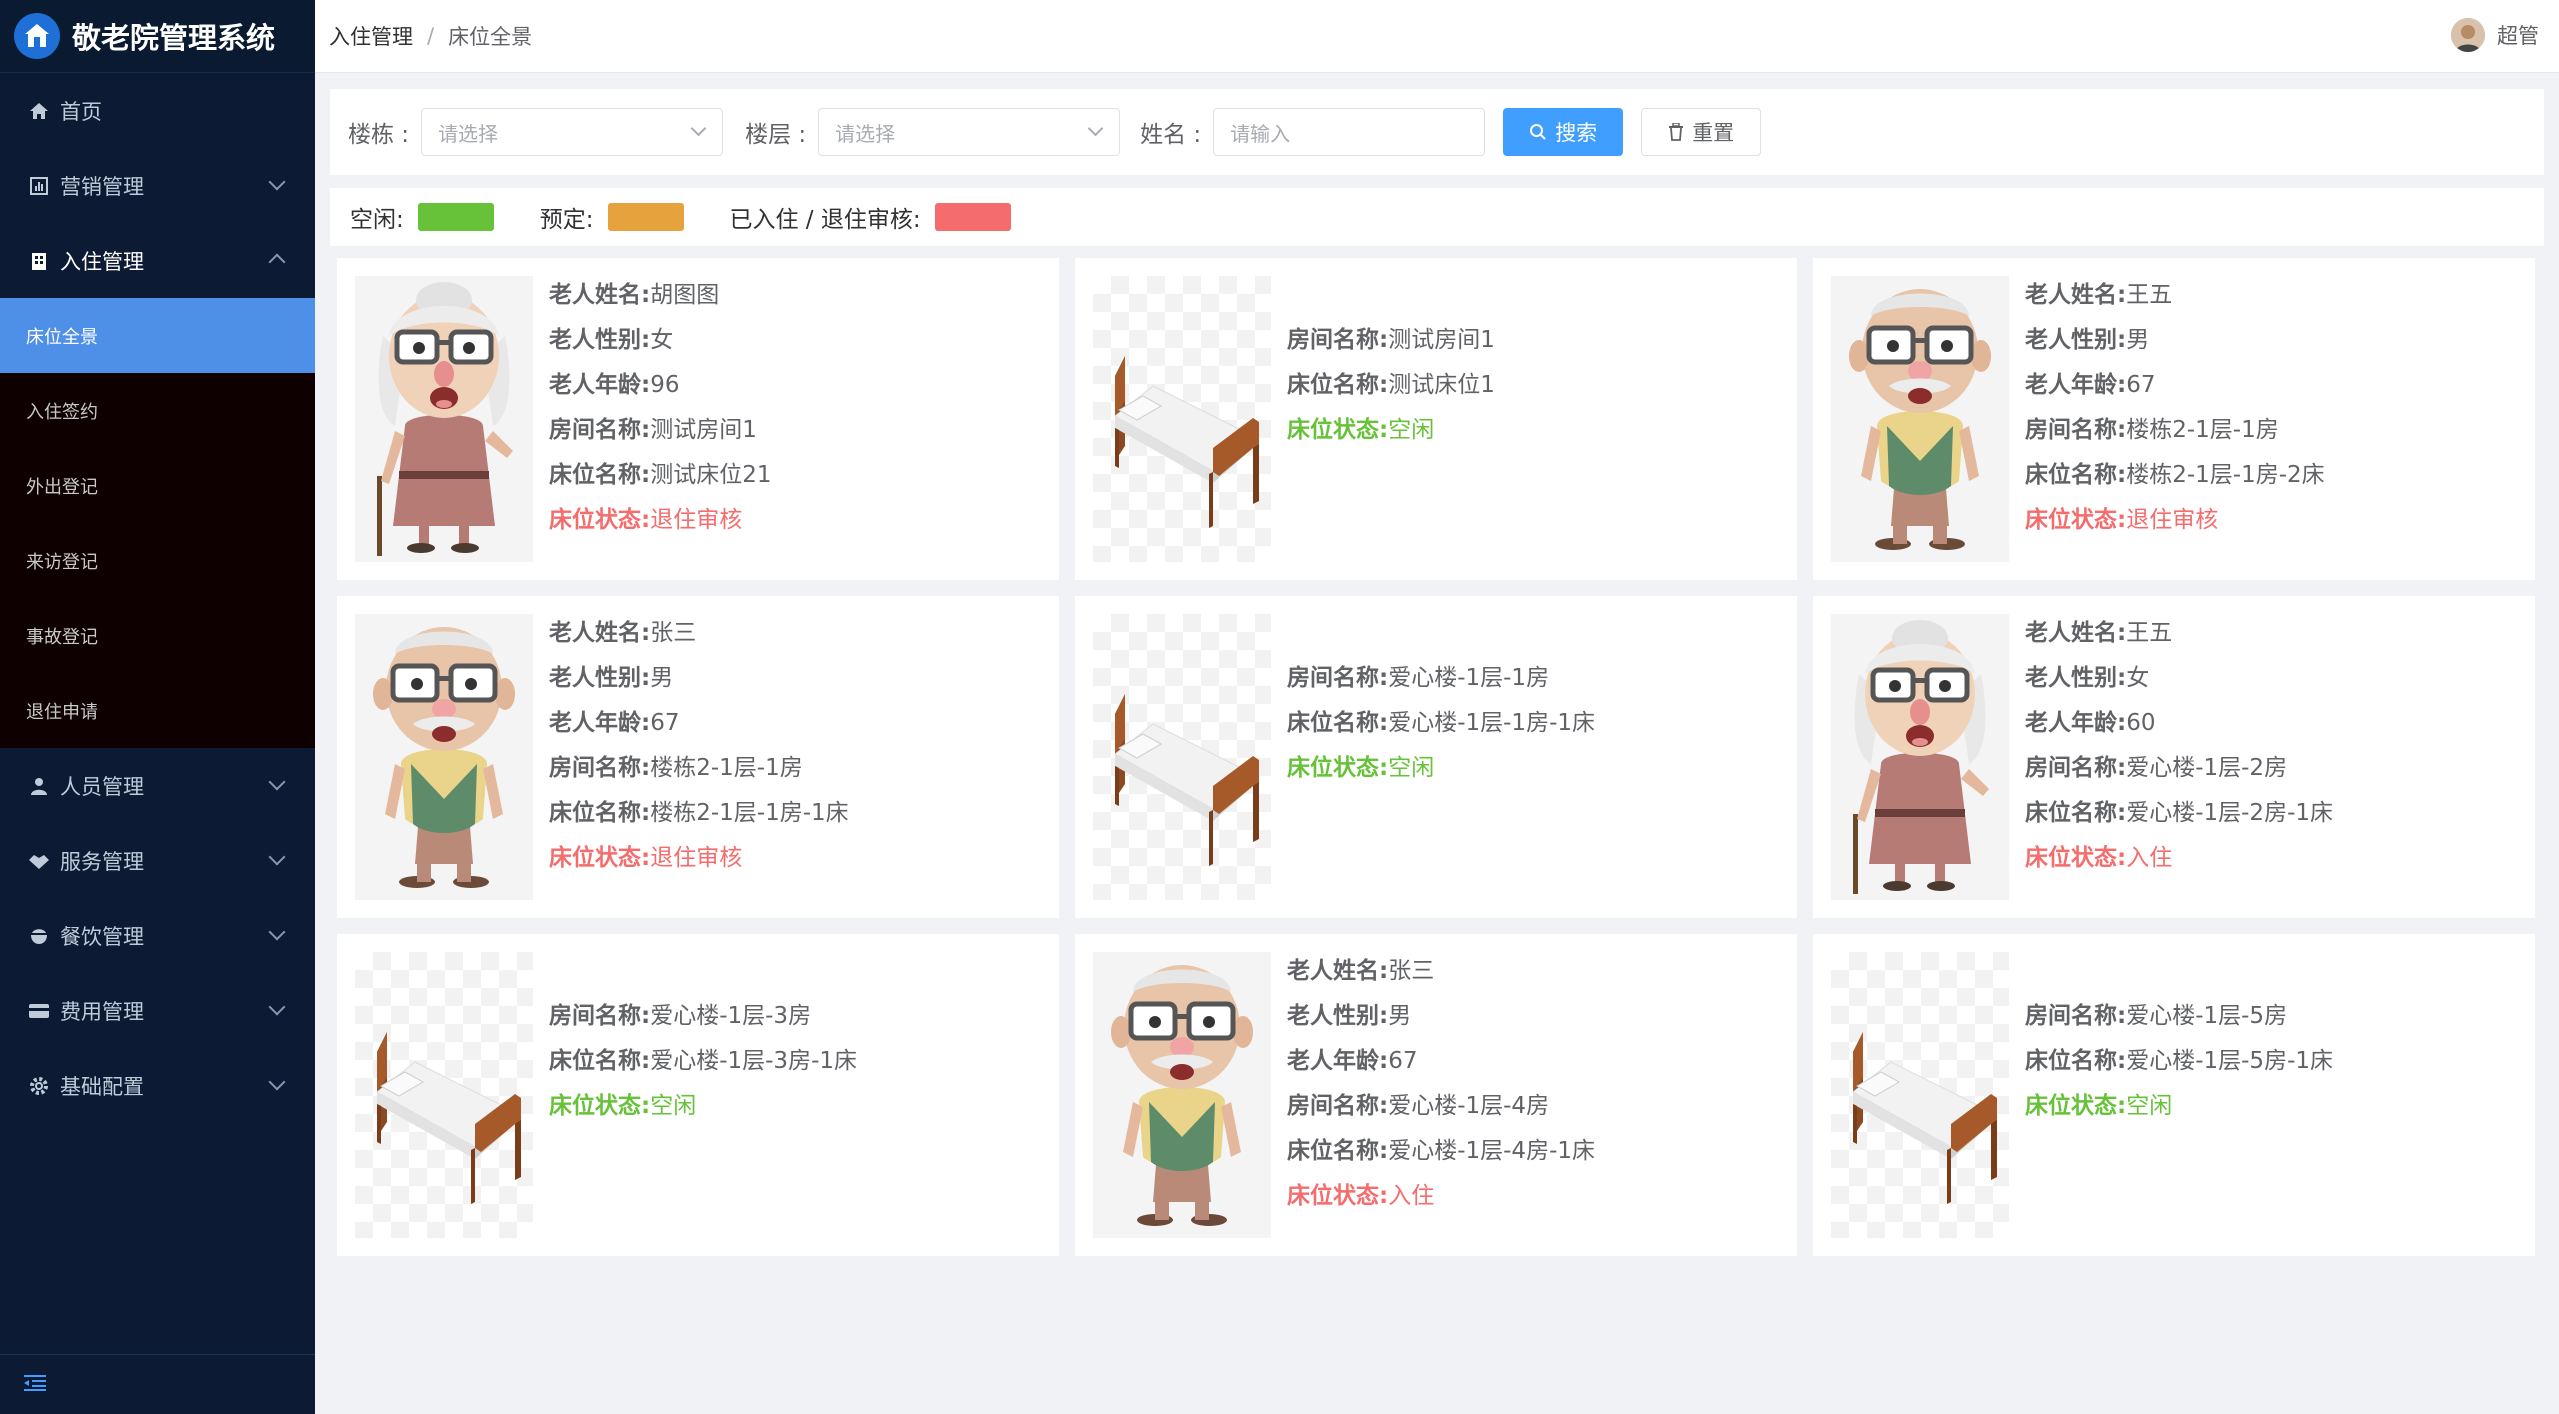 This screenshot has width=2559, height=1414. What do you see at coordinates (600, 340) in the screenshot?
I see `elder-gender-label: 老人性别:` at bounding box center [600, 340].